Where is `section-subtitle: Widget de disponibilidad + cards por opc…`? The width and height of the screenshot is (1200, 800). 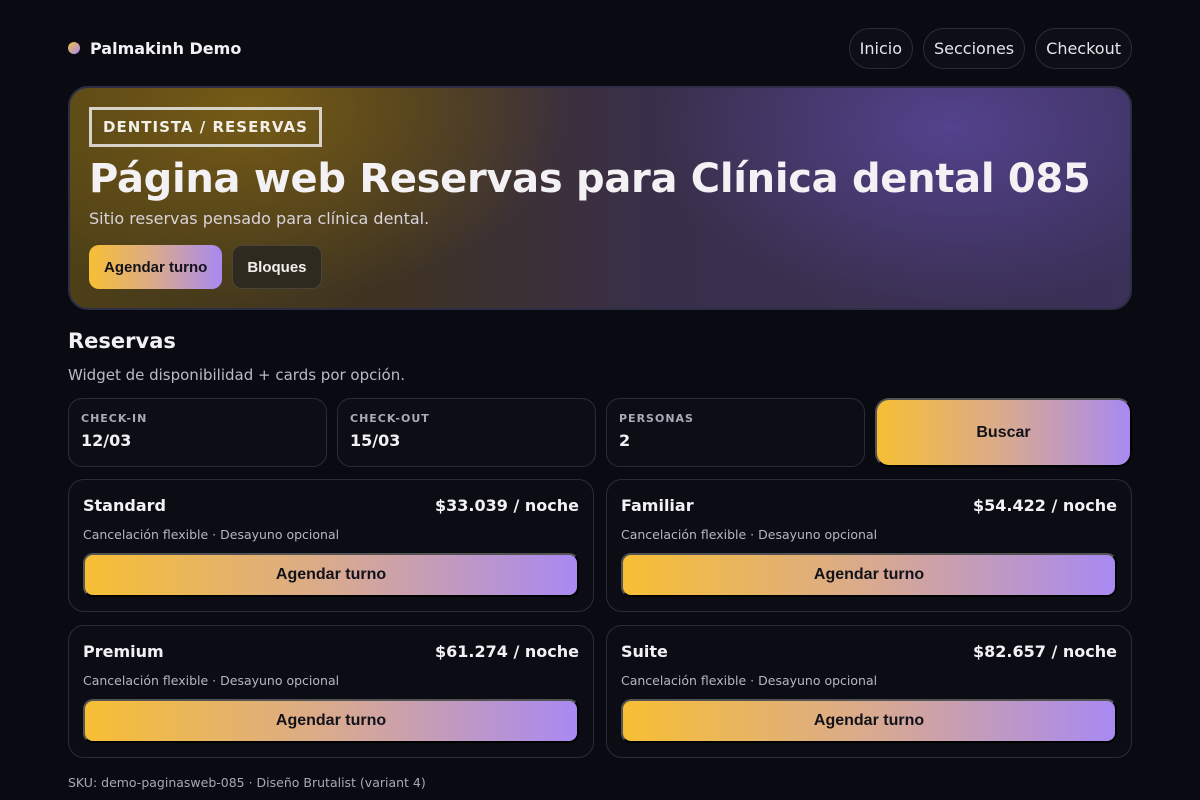
section-subtitle: Widget de disponibilidad + cards por opc… is located at coordinates (236, 375).